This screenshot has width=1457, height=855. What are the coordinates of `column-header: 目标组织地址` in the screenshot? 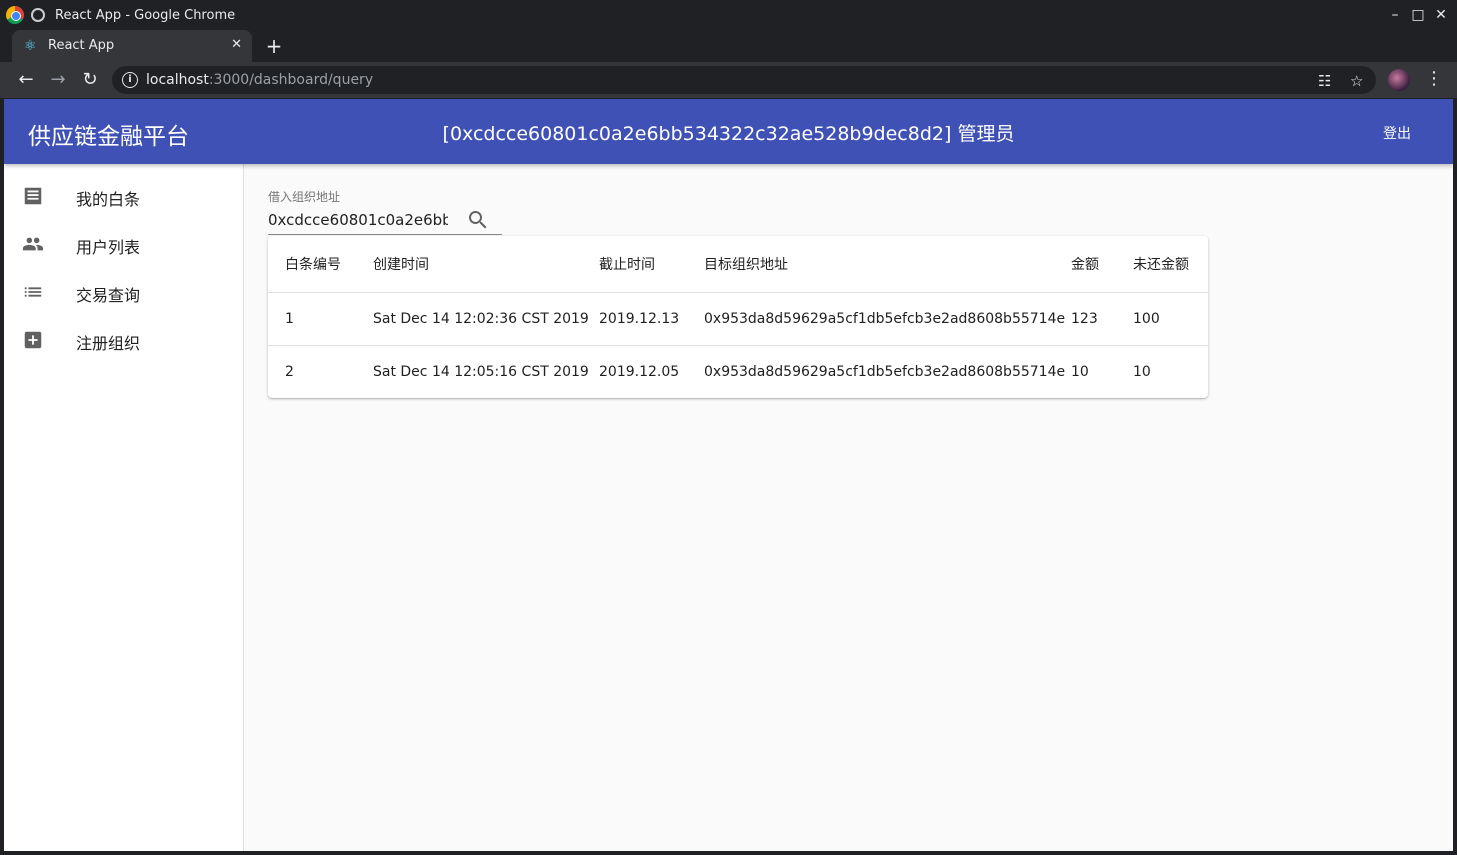 It's located at (887, 264).